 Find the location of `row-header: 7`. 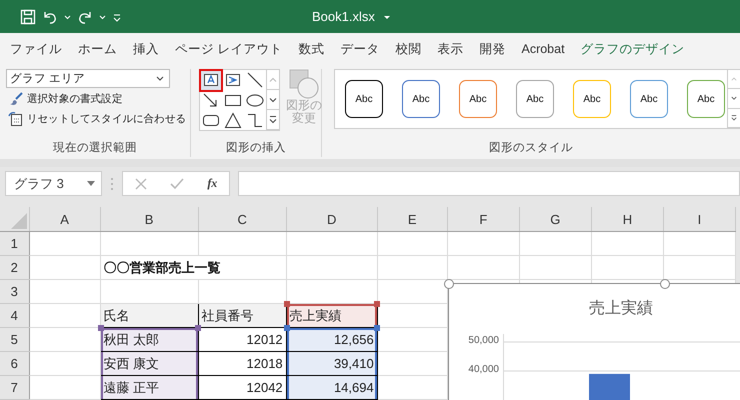

row-header: 7 is located at coordinates (15, 388).